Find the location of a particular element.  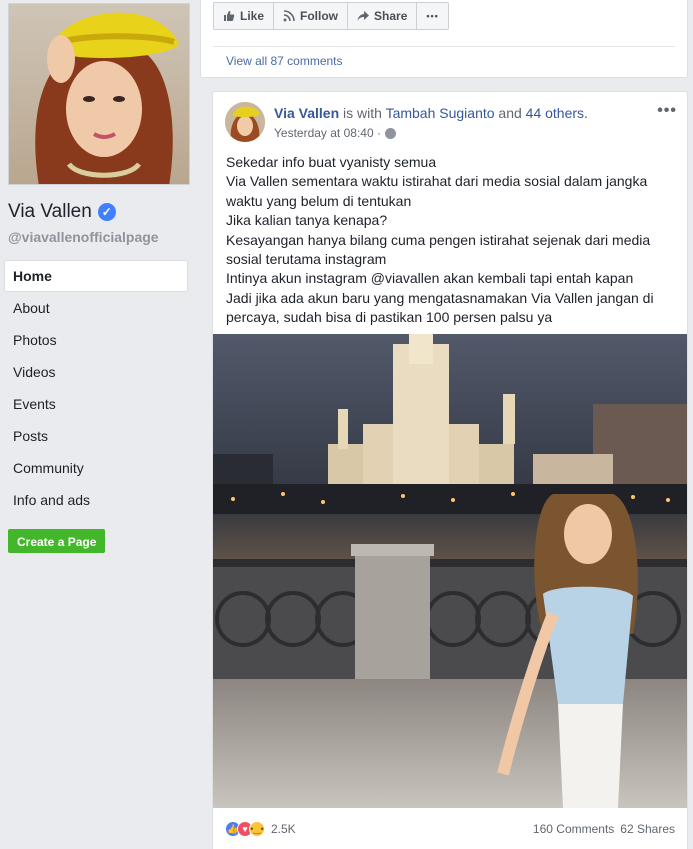

author-avatar is located at coordinates (245, 122).